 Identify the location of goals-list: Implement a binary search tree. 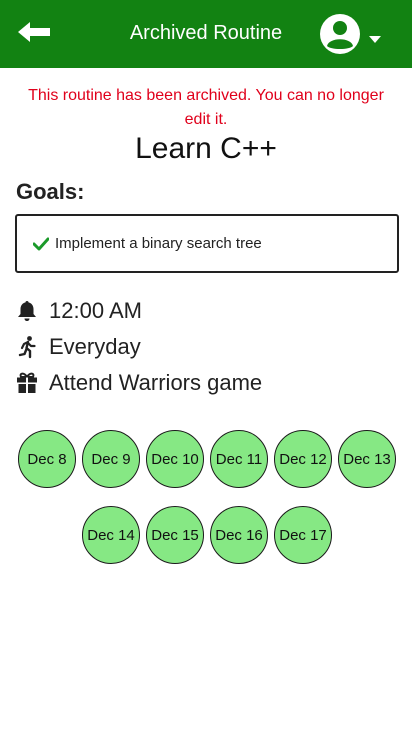
(207, 243).